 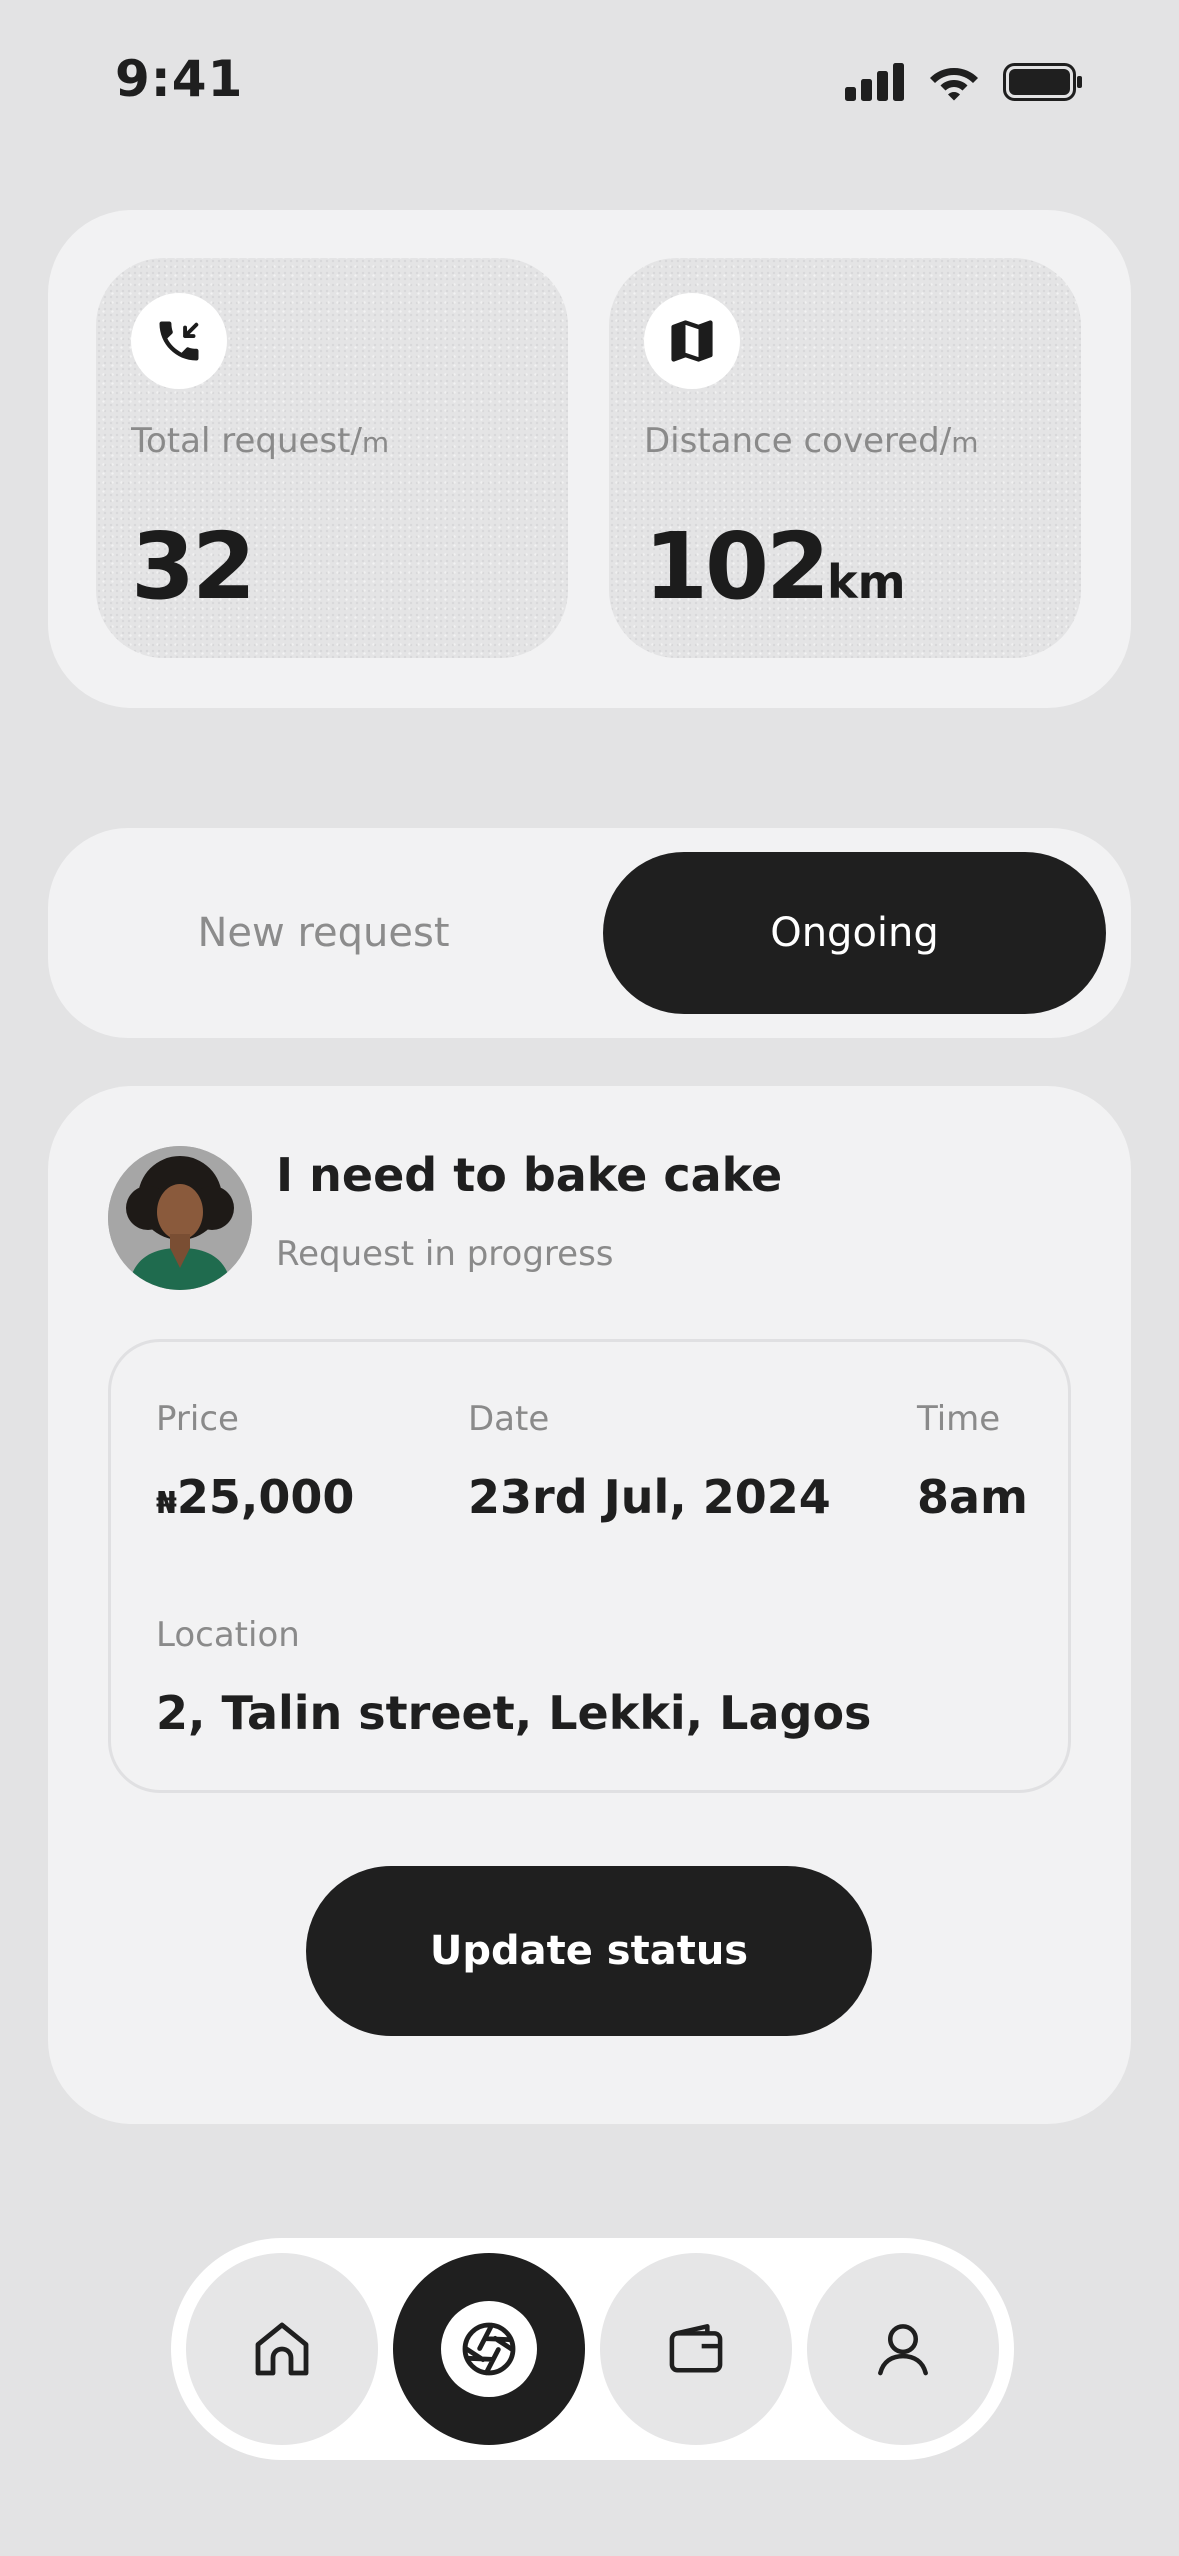 What do you see at coordinates (959, 1419) in the screenshot?
I see `time-label: Time` at bounding box center [959, 1419].